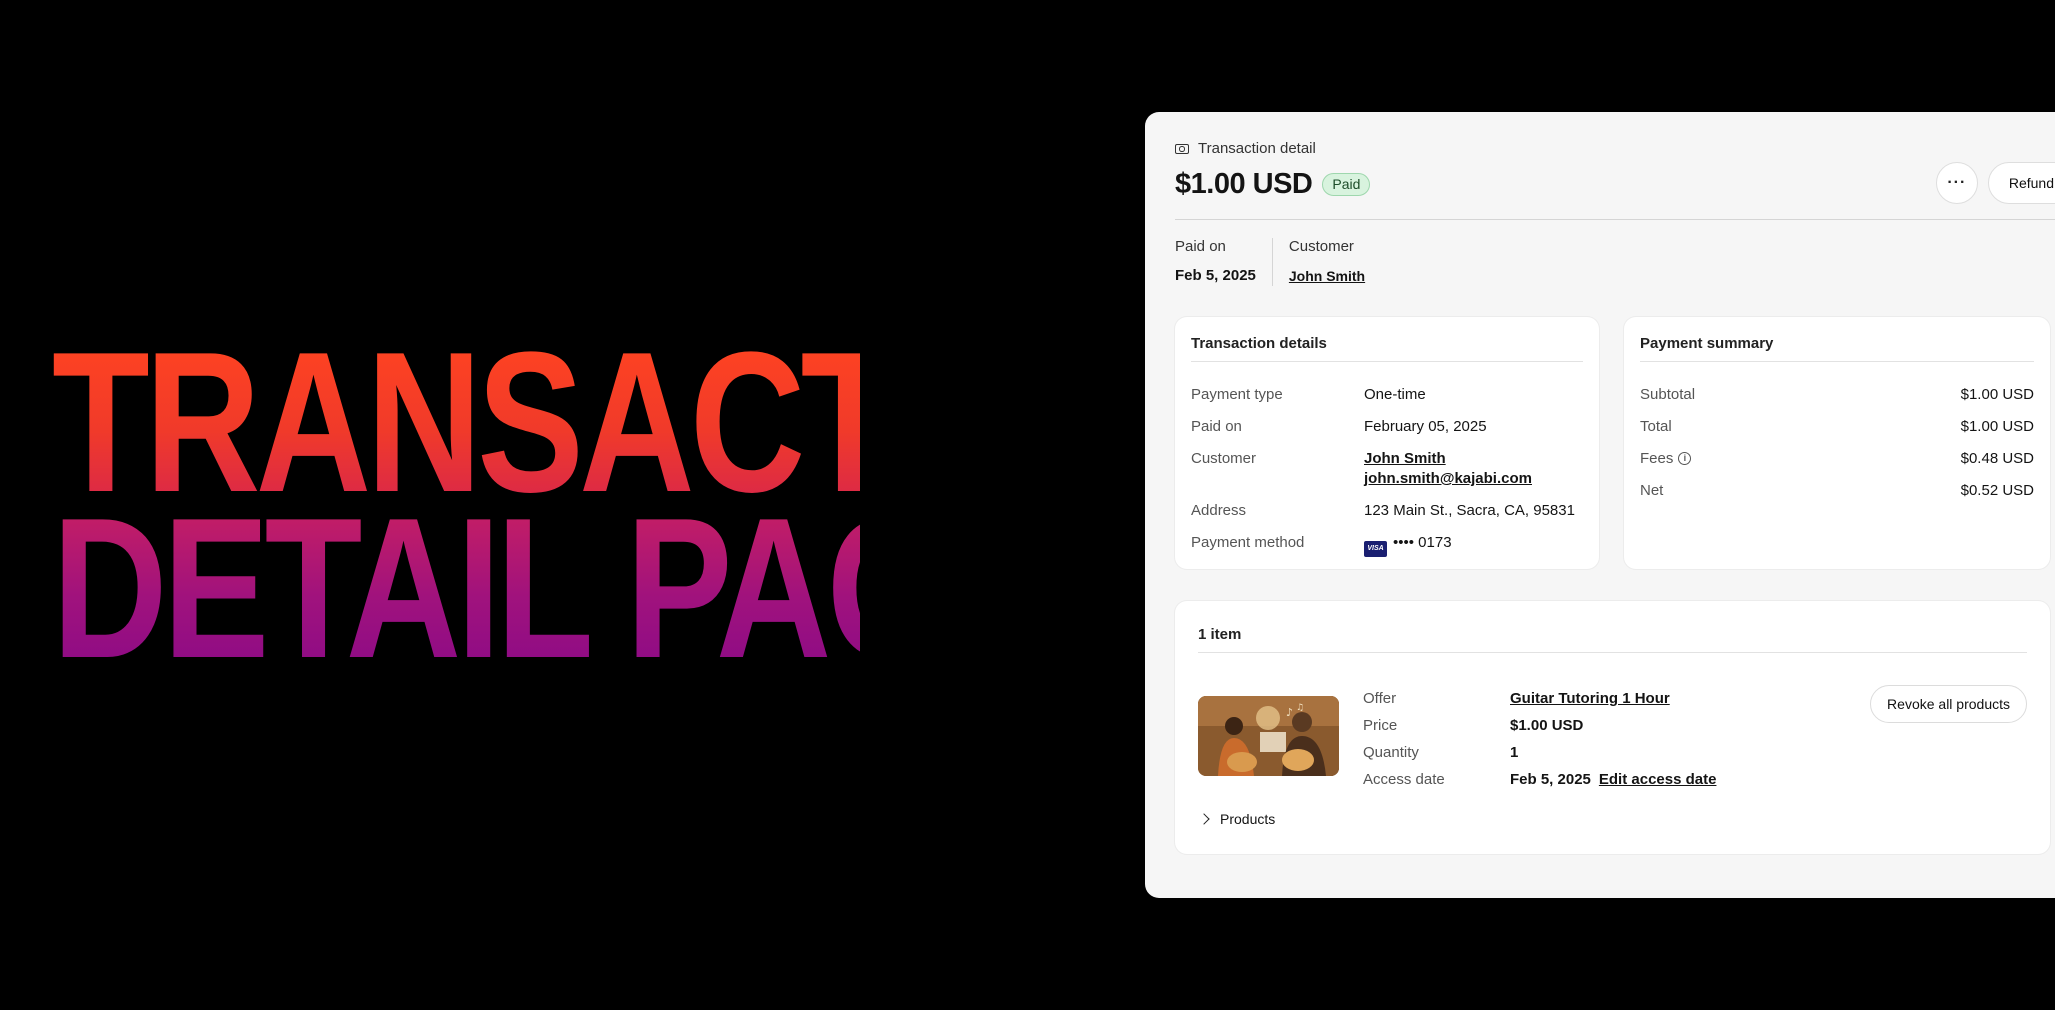 This screenshot has height=1010, width=2055. I want to click on card-number: •••• 0173, so click(1422, 542).